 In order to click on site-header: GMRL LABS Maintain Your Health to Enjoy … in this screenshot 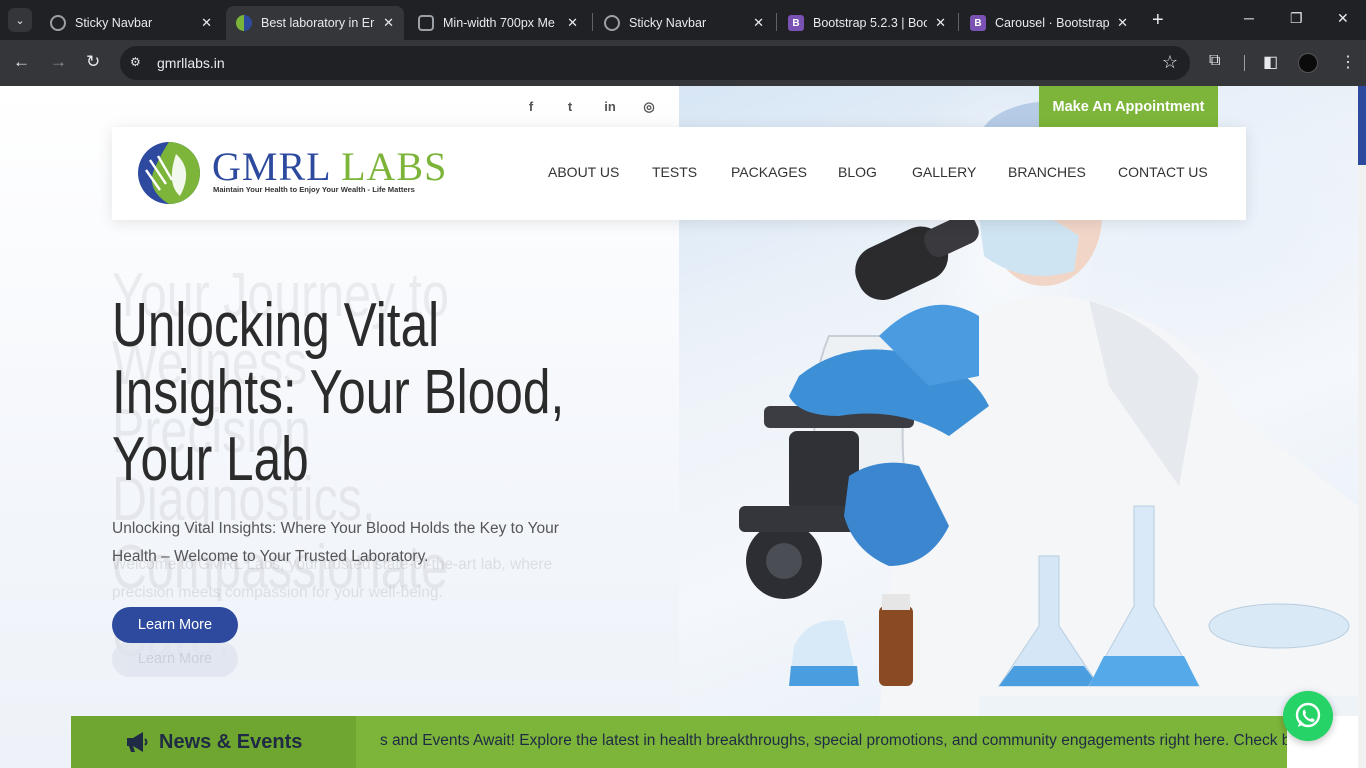, I will do `click(679, 173)`.